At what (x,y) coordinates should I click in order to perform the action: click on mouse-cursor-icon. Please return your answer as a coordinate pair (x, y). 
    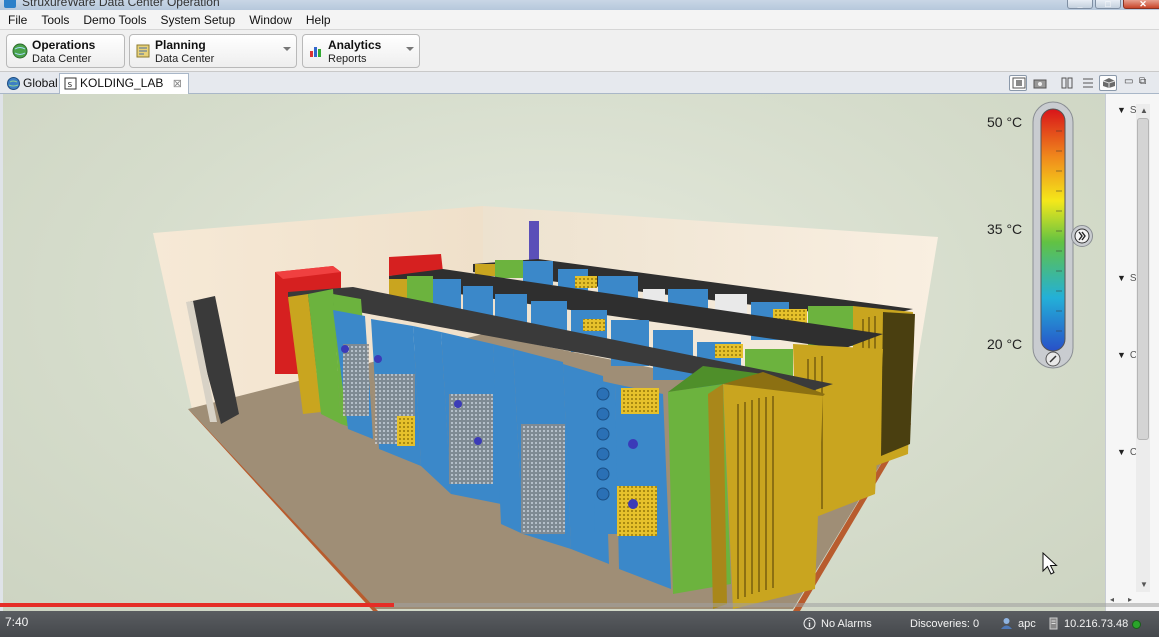
    Looking at the image, I should click on (1050, 563).